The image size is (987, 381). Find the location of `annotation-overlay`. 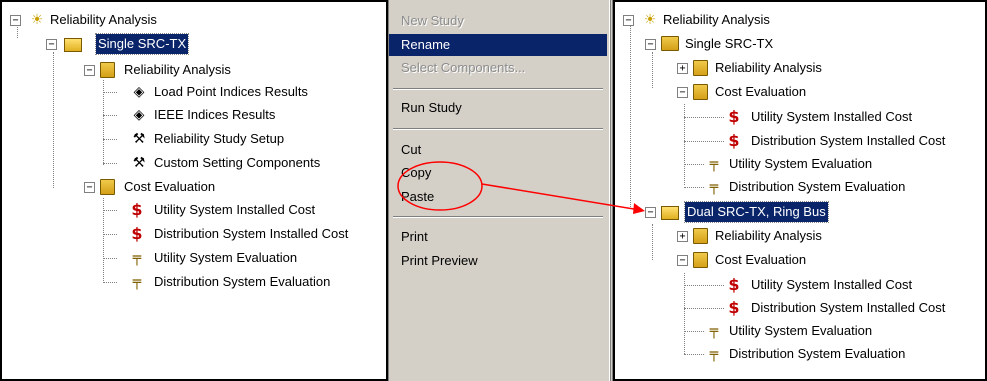

annotation-overlay is located at coordinates (521, 187).